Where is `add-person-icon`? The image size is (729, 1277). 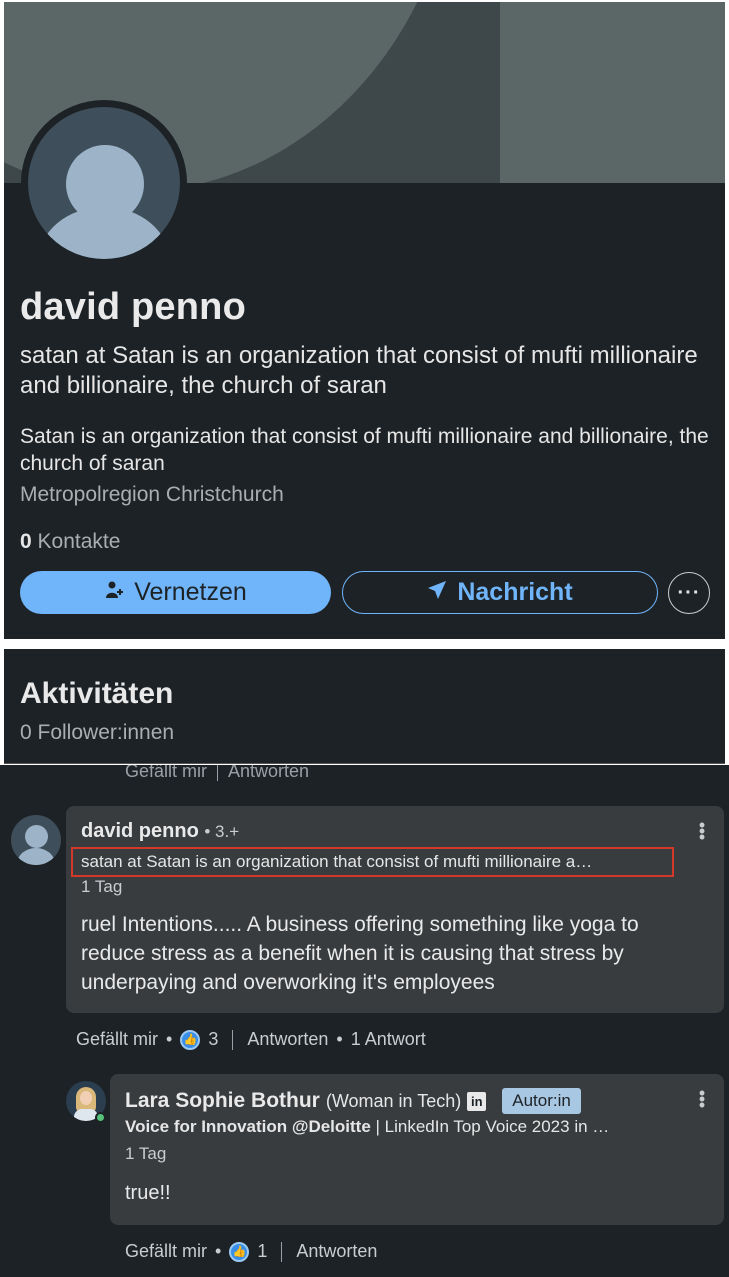
add-person-icon is located at coordinates (114, 592).